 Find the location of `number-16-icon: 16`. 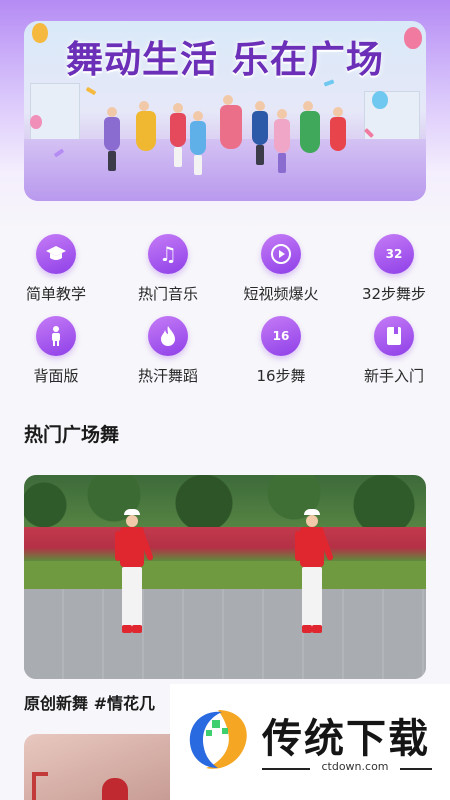

number-16-icon: 16 is located at coordinates (281, 336).